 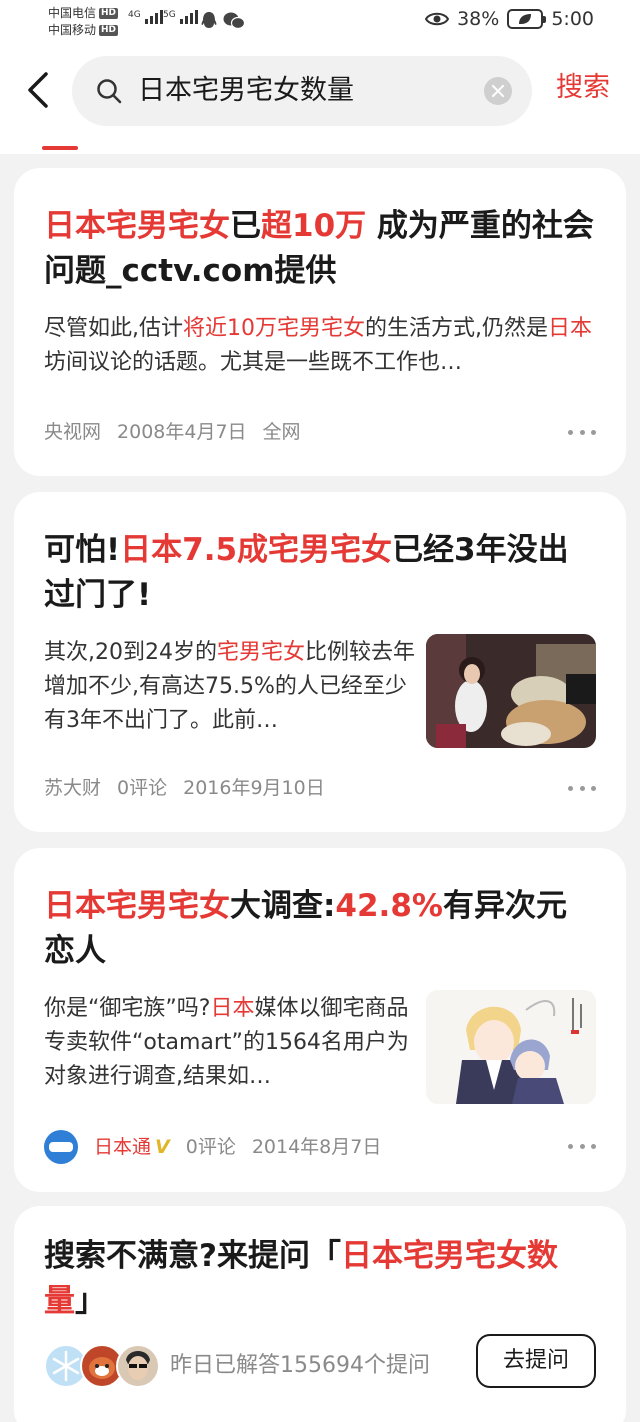 I want to click on result-meta: 日本通 V 0评论 2014年8月7日, so click(x=212, y=1147).